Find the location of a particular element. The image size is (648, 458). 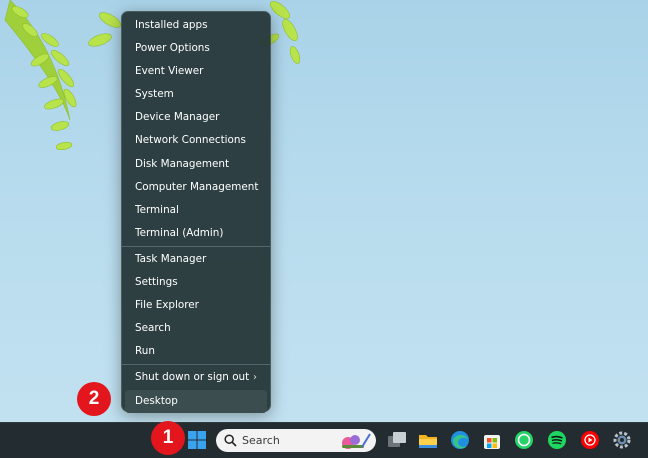

menu-item-search: Search is located at coordinates (196, 328).